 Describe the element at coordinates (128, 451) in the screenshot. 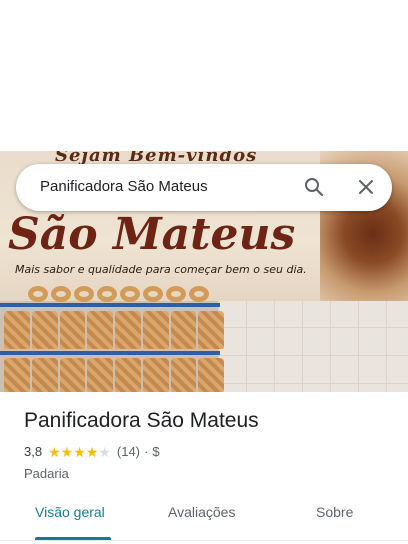

I see `review-count: (14)` at that location.